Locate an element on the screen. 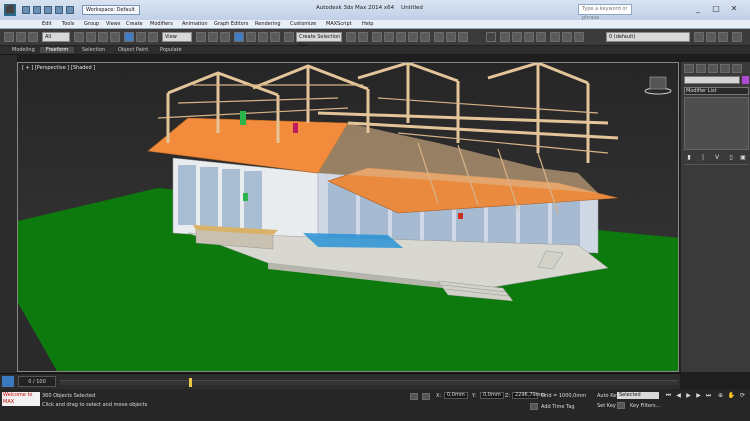 This screenshot has width=750, height=421. select-and-move-icon is located at coordinates (129, 37).